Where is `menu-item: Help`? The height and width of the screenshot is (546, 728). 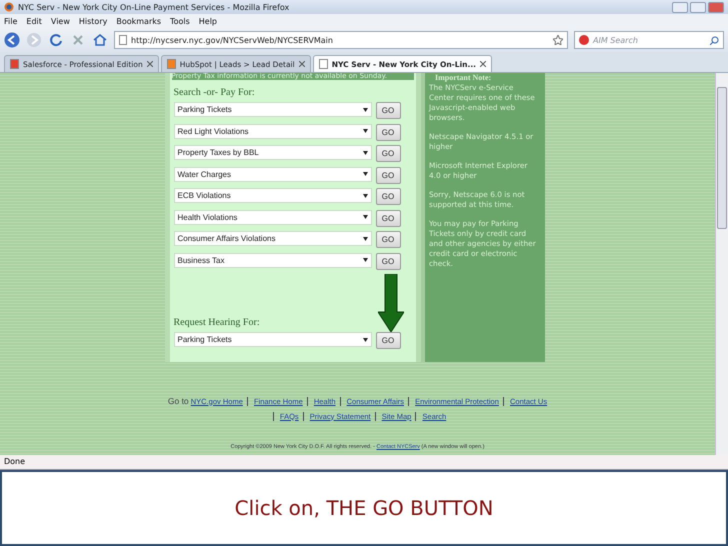
menu-item: Help is located at coordinates (208, 21).